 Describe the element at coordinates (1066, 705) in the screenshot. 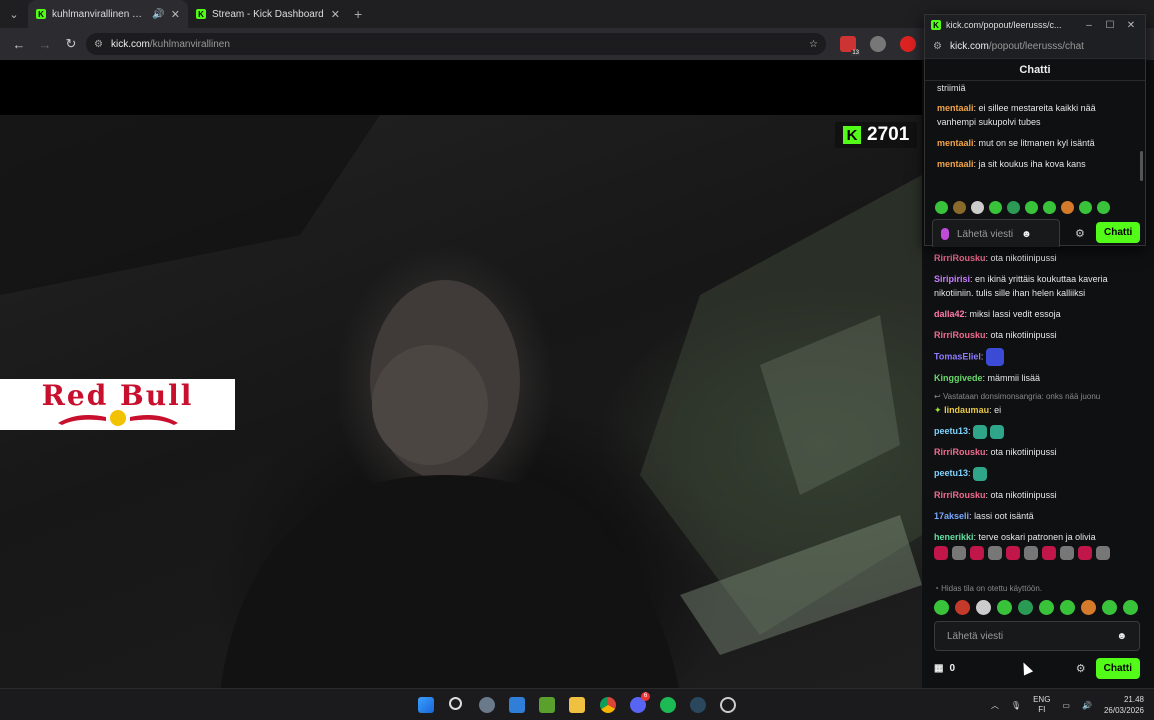

I see `network-icon: ▭` at that location.